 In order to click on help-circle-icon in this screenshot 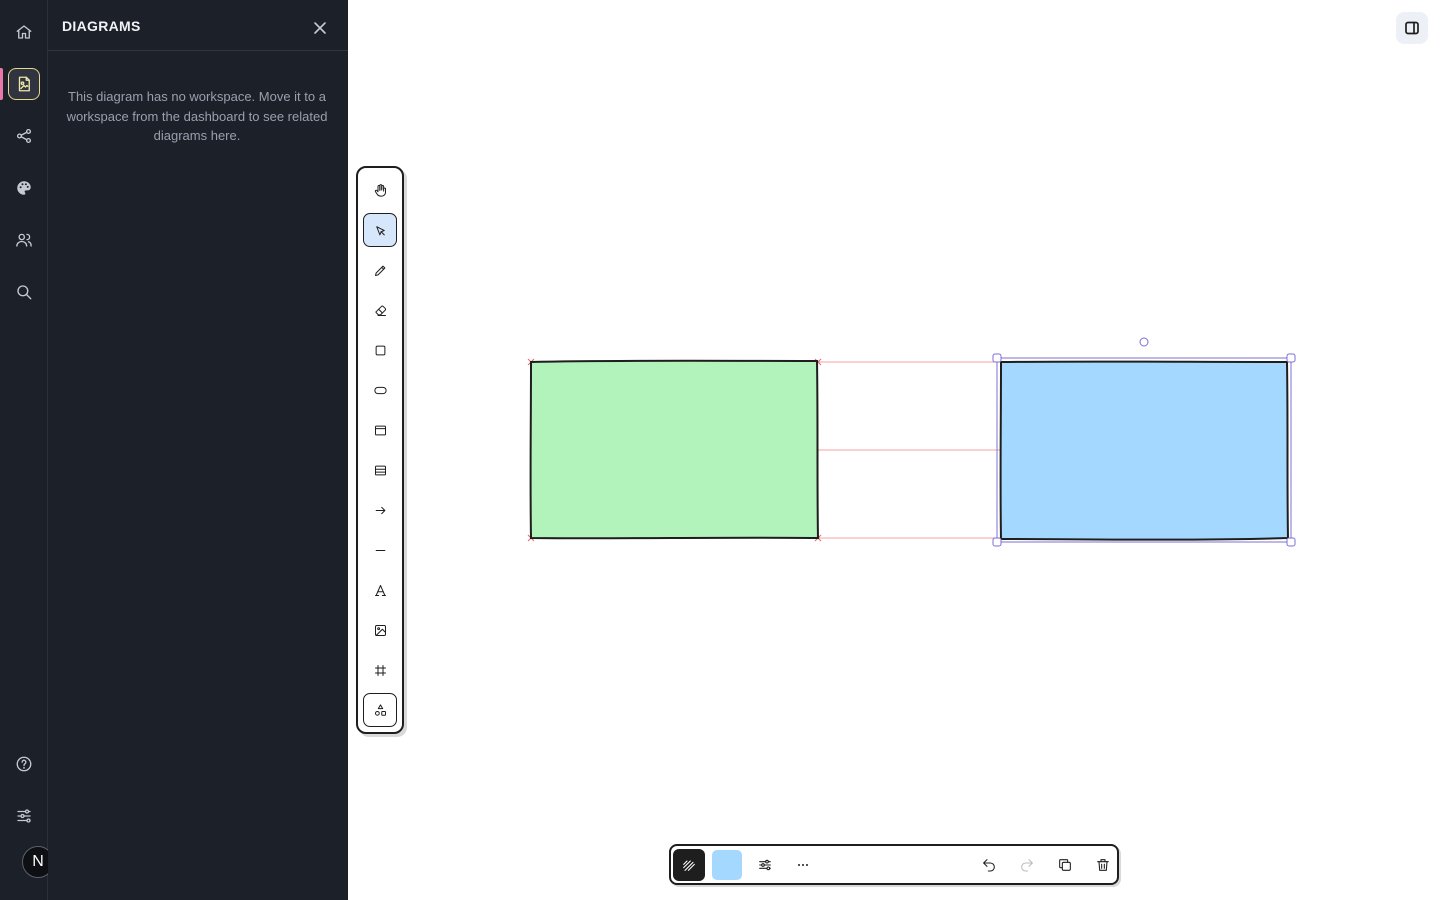, I will do `click(24, 764)`.